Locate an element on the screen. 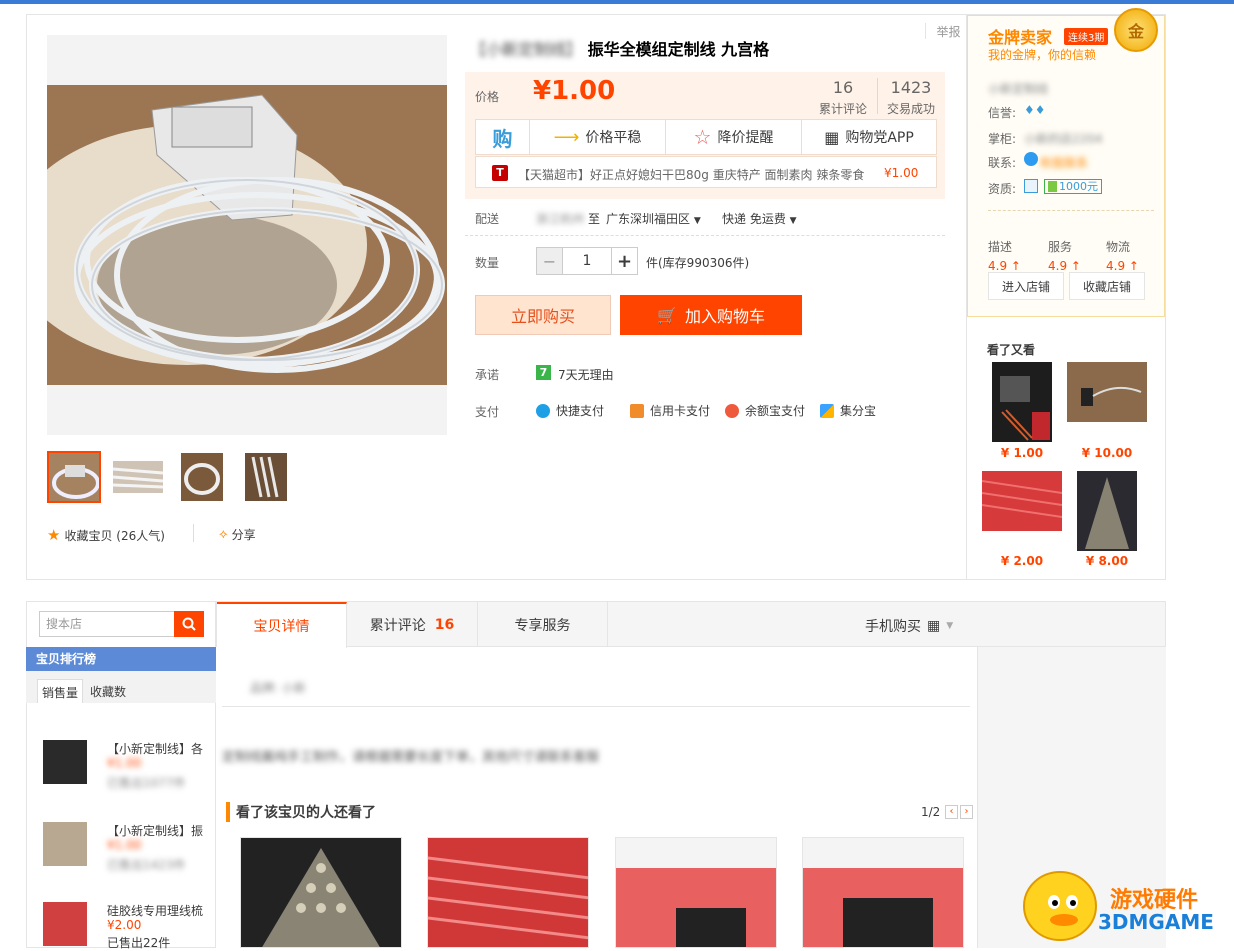  watermark-line2: 3DMGAME is located at coordinates (1156, 922).